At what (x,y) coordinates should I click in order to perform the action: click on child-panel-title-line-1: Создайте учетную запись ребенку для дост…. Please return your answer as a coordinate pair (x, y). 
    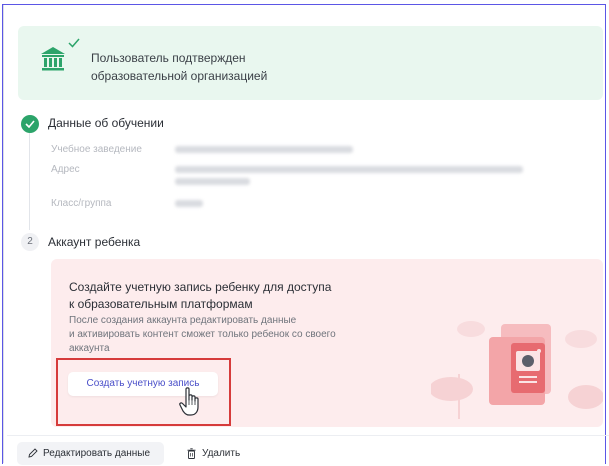
    Looking at the image, I should click on (200, 287).